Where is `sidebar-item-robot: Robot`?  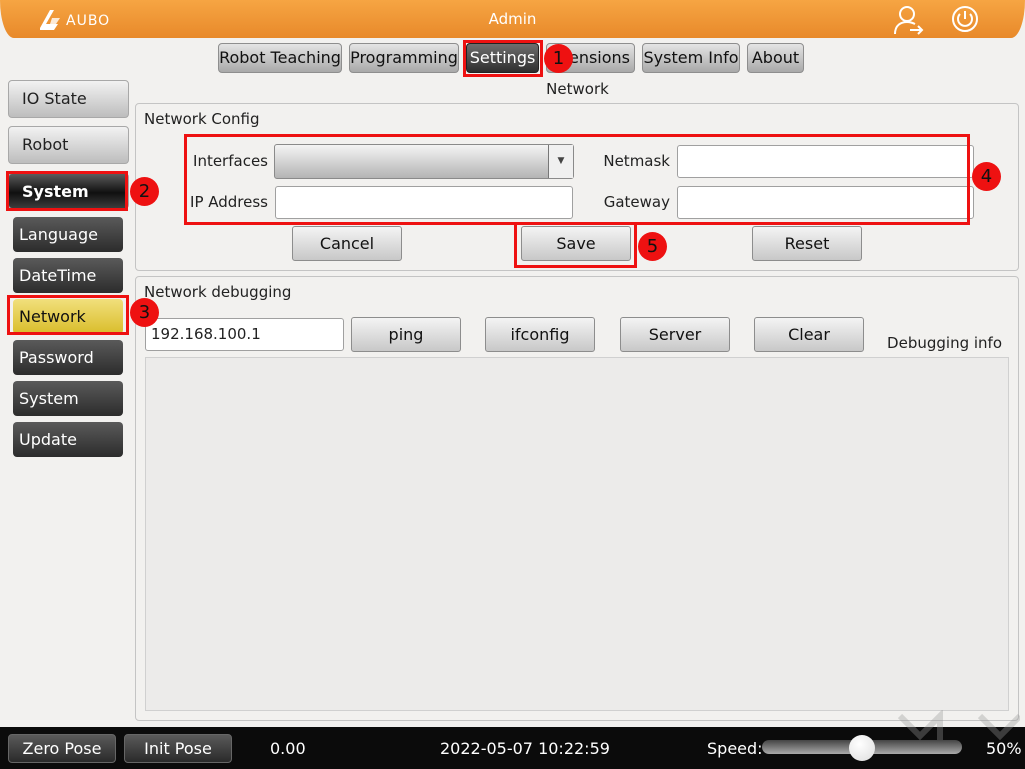 sidebar-item-robot: Robot is located at coordinates (68, 145).